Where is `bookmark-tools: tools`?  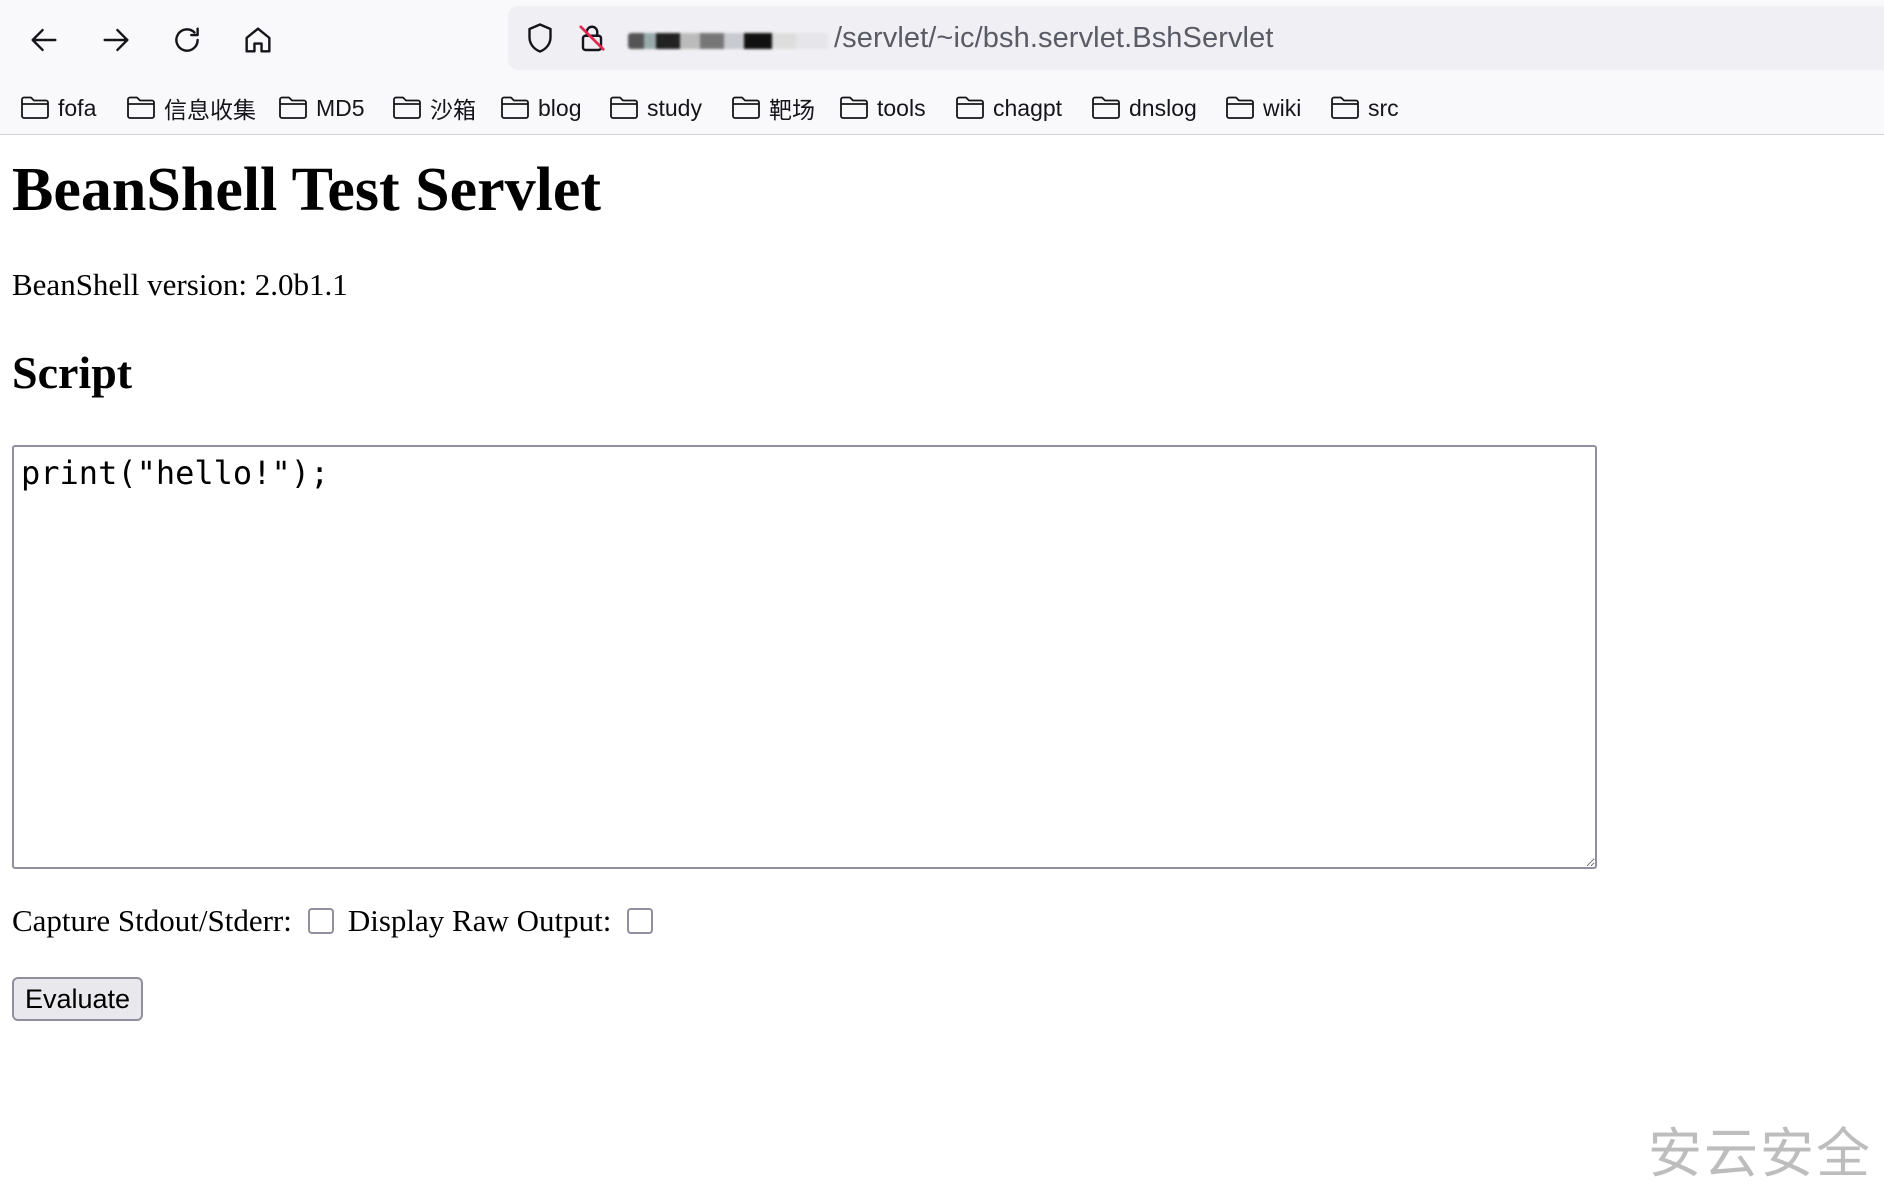
bookmark-tools: tools is located at coordinates (882, 108).